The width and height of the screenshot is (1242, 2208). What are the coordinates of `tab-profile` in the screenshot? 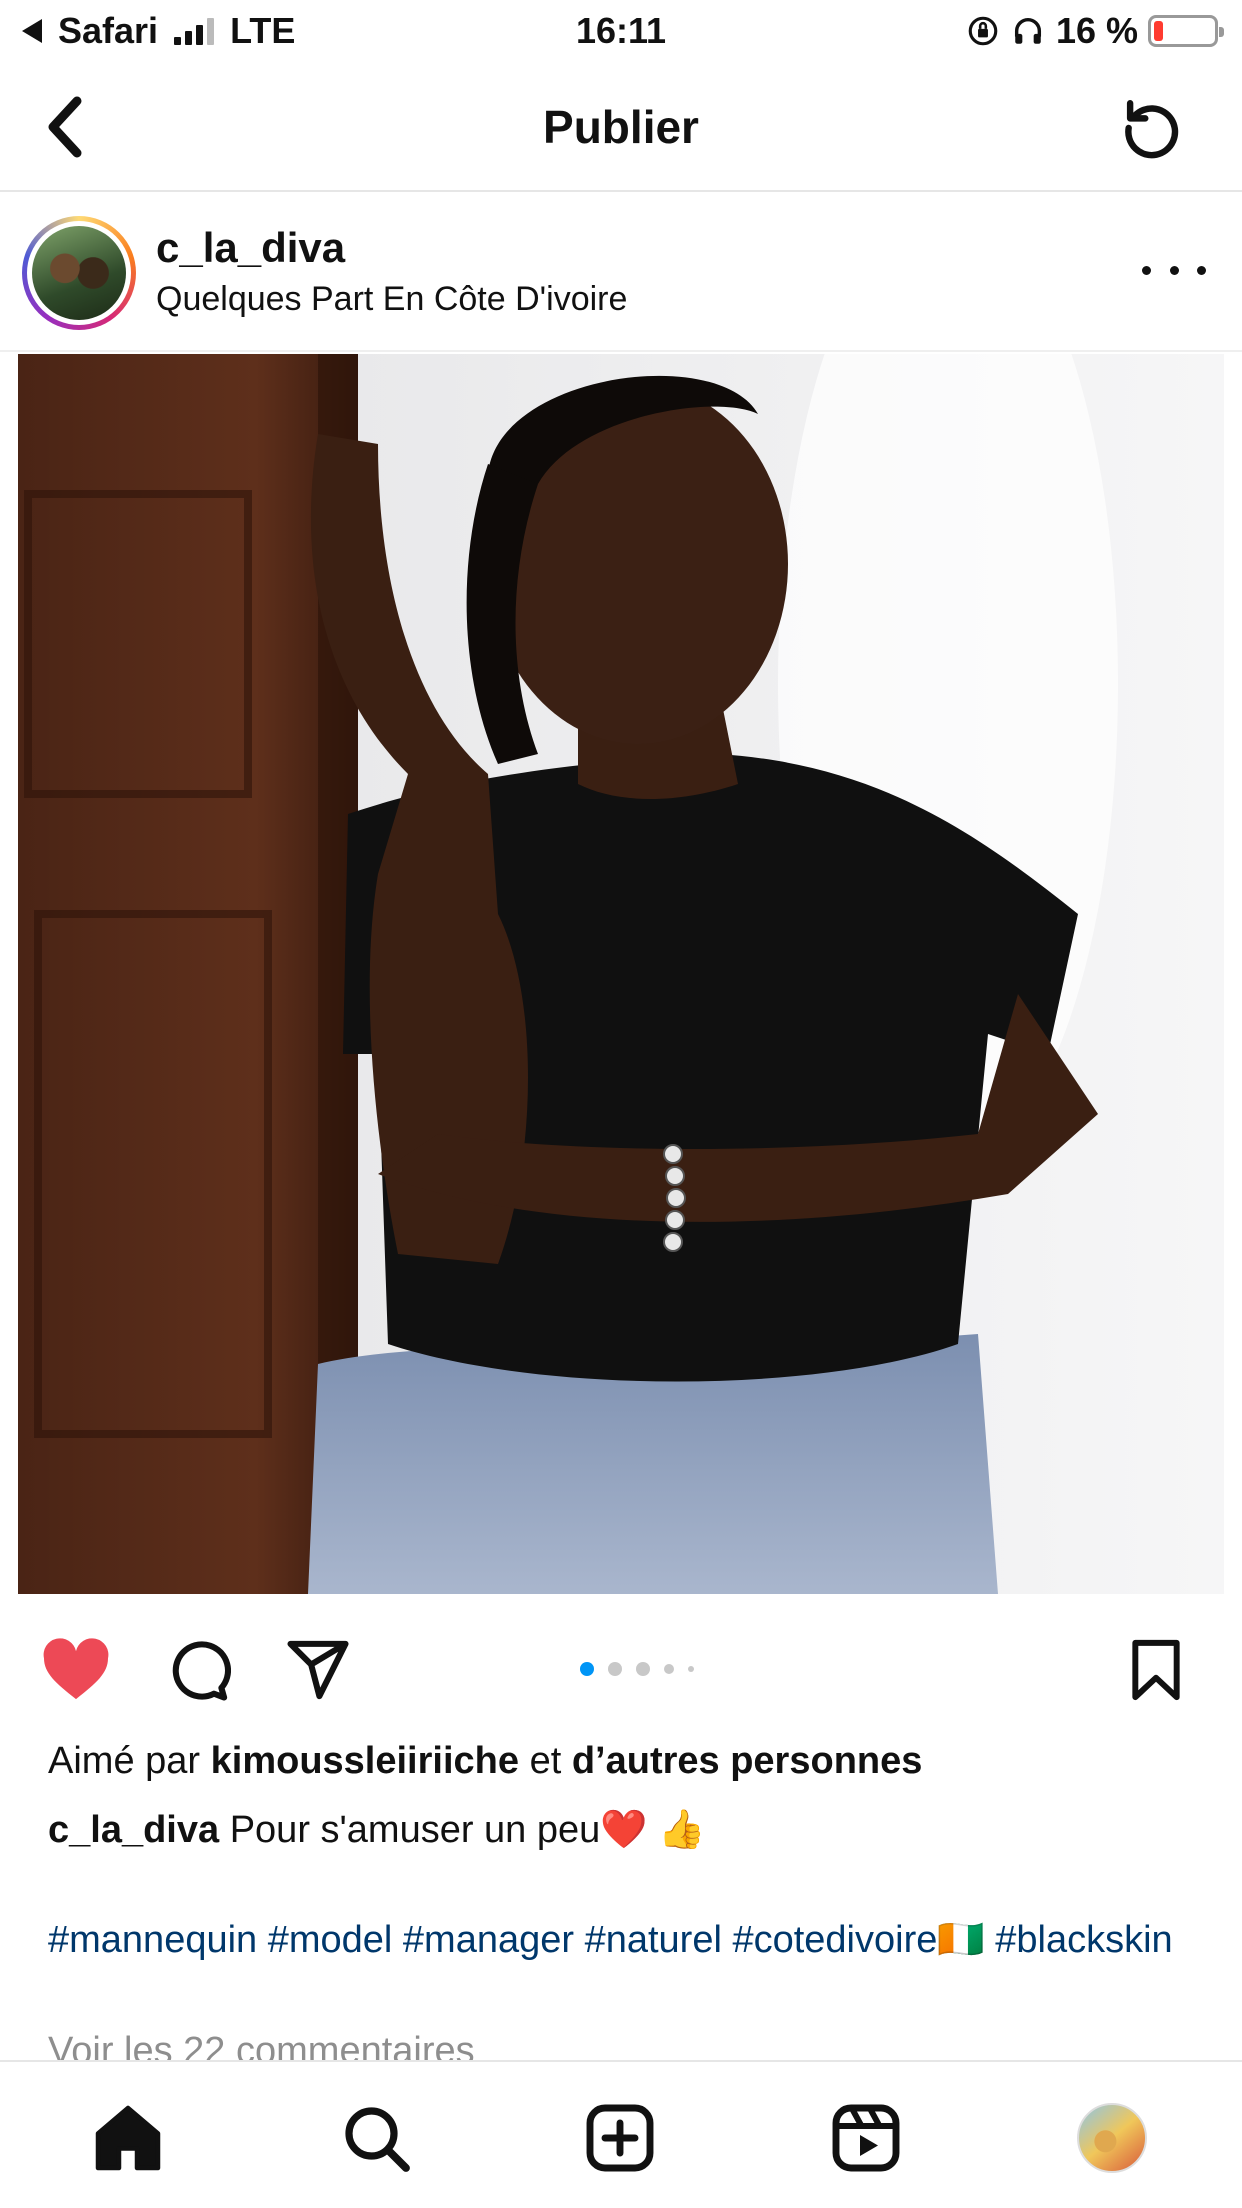 It's located at (1112, 2138).